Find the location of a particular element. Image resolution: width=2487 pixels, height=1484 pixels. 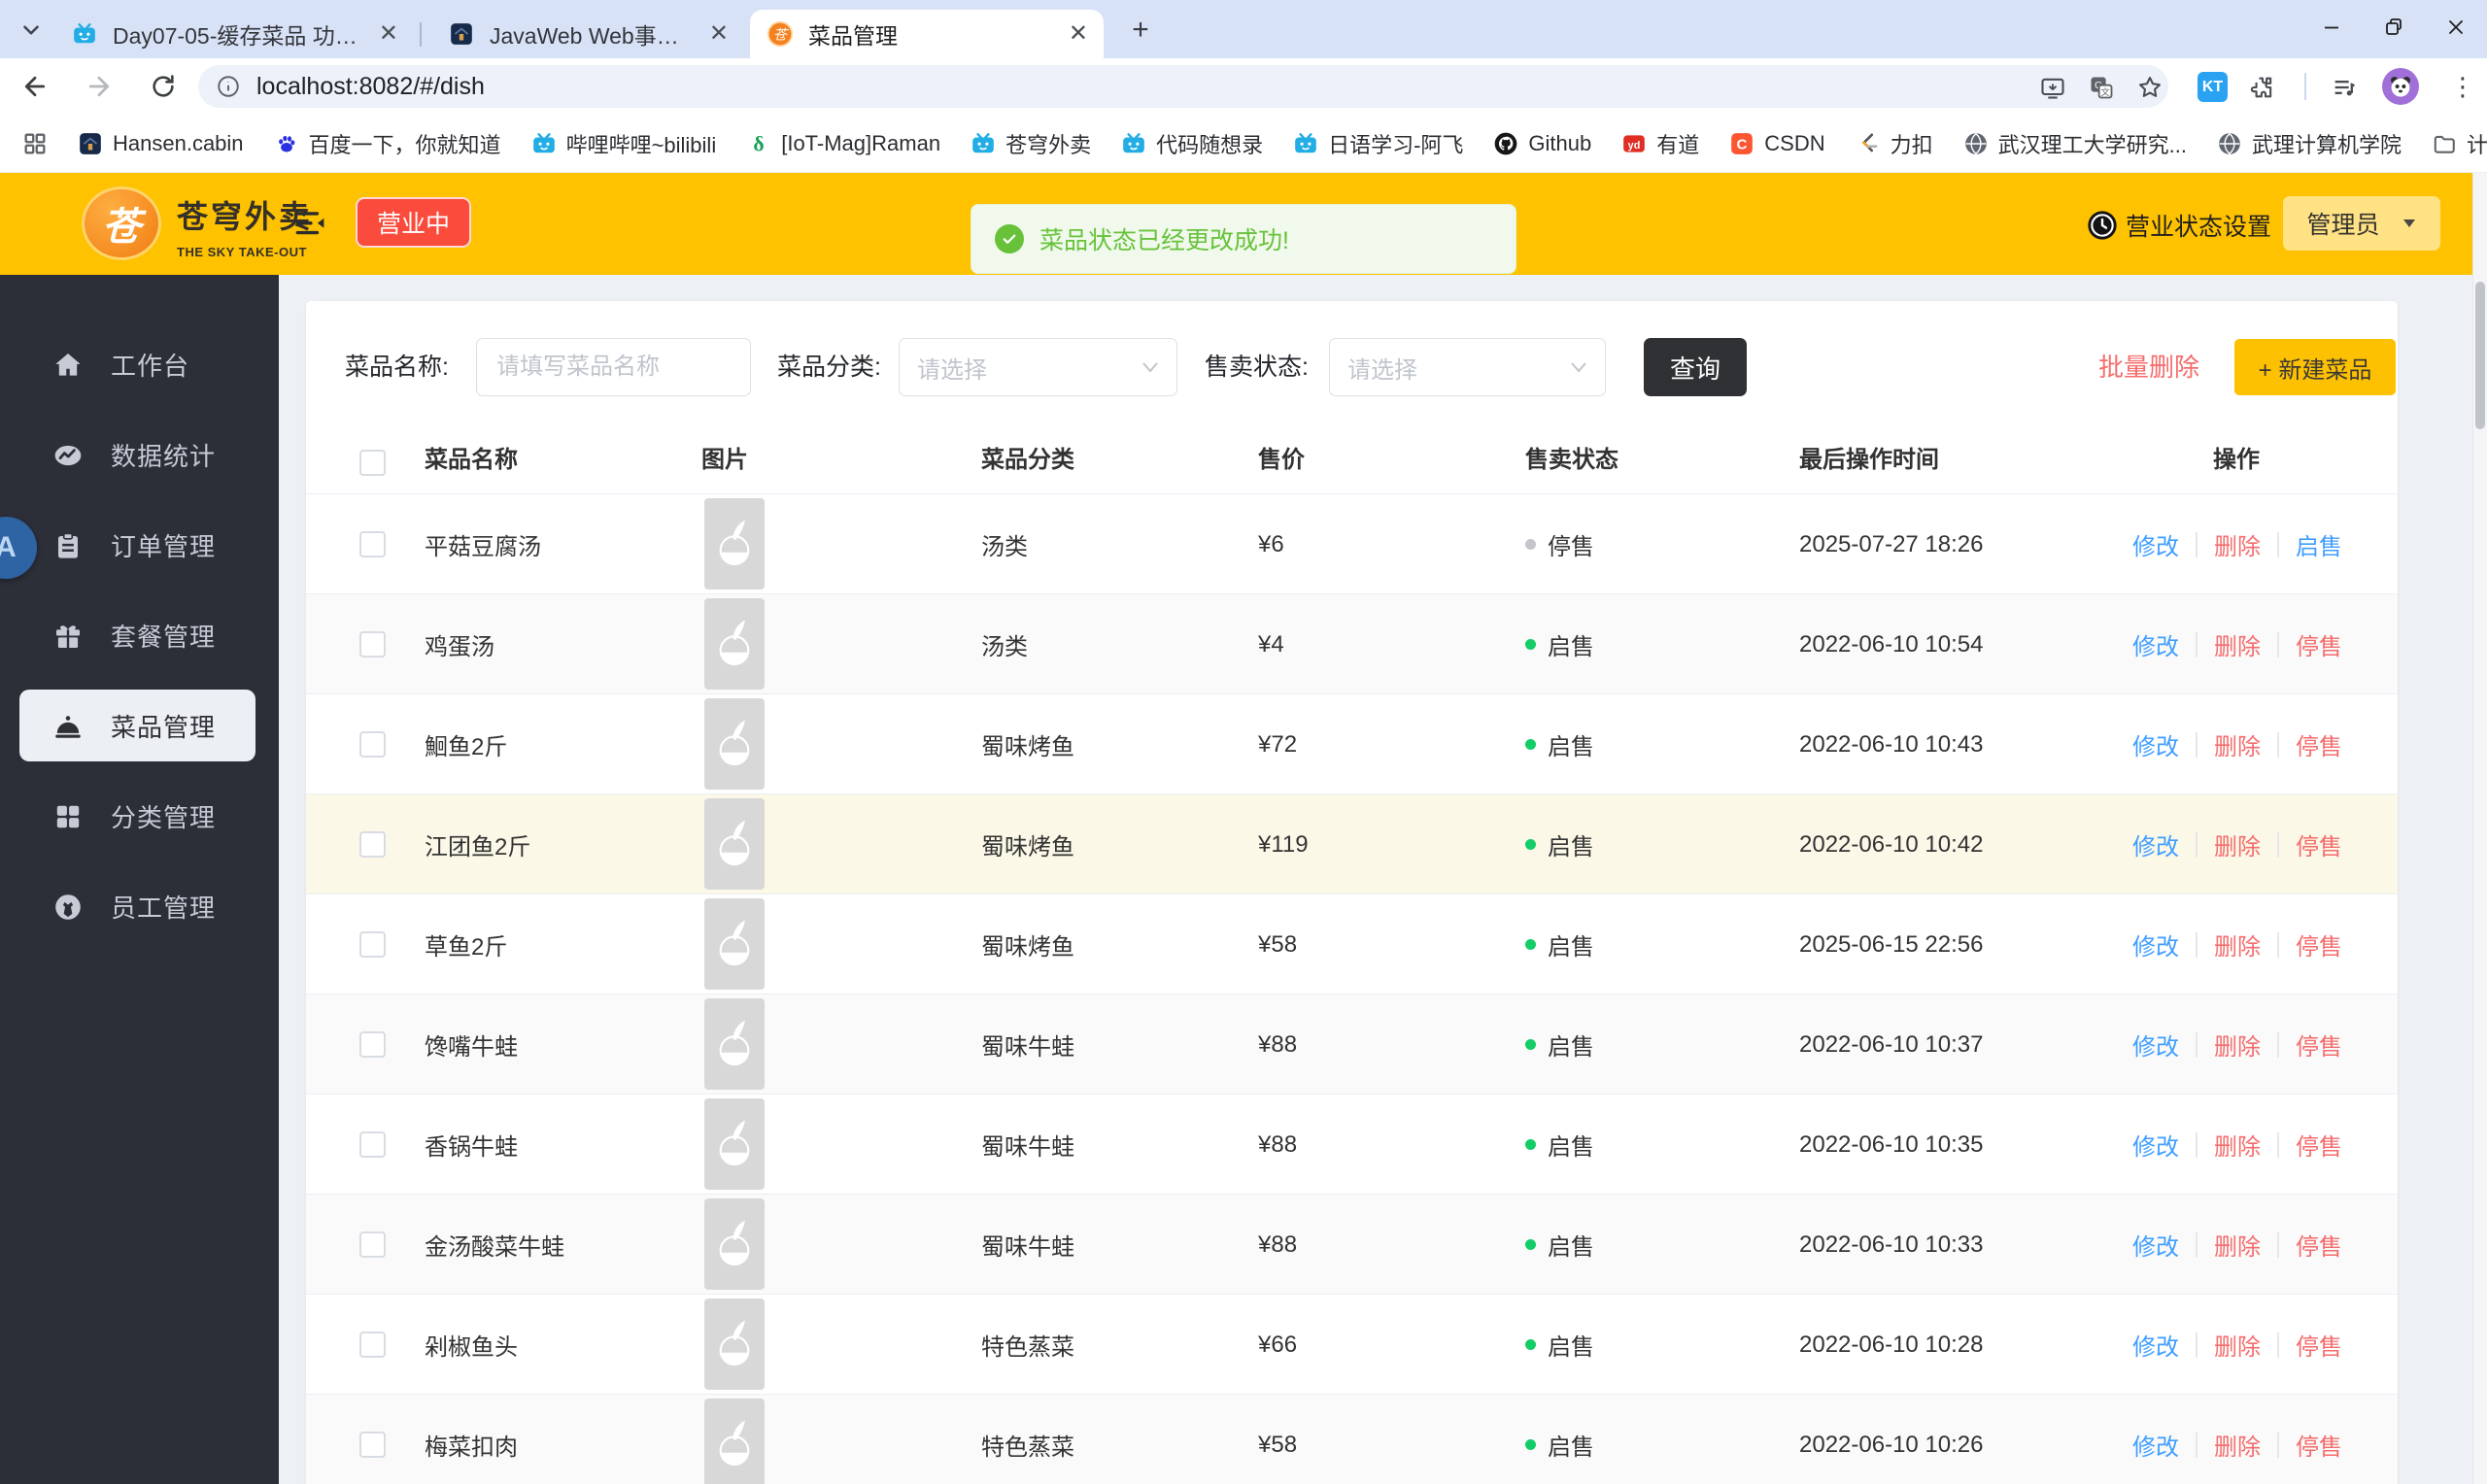

bookmark-item: 哔哩哔哩~bilibili is located at coordinates (623, 143).